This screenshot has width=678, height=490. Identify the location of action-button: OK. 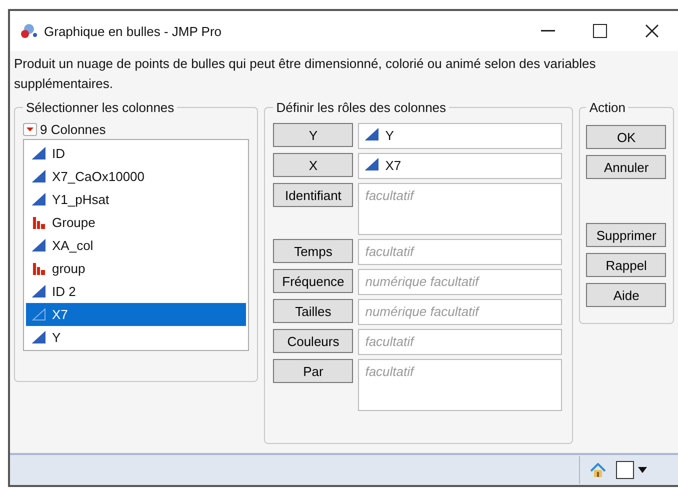
(626, 137).